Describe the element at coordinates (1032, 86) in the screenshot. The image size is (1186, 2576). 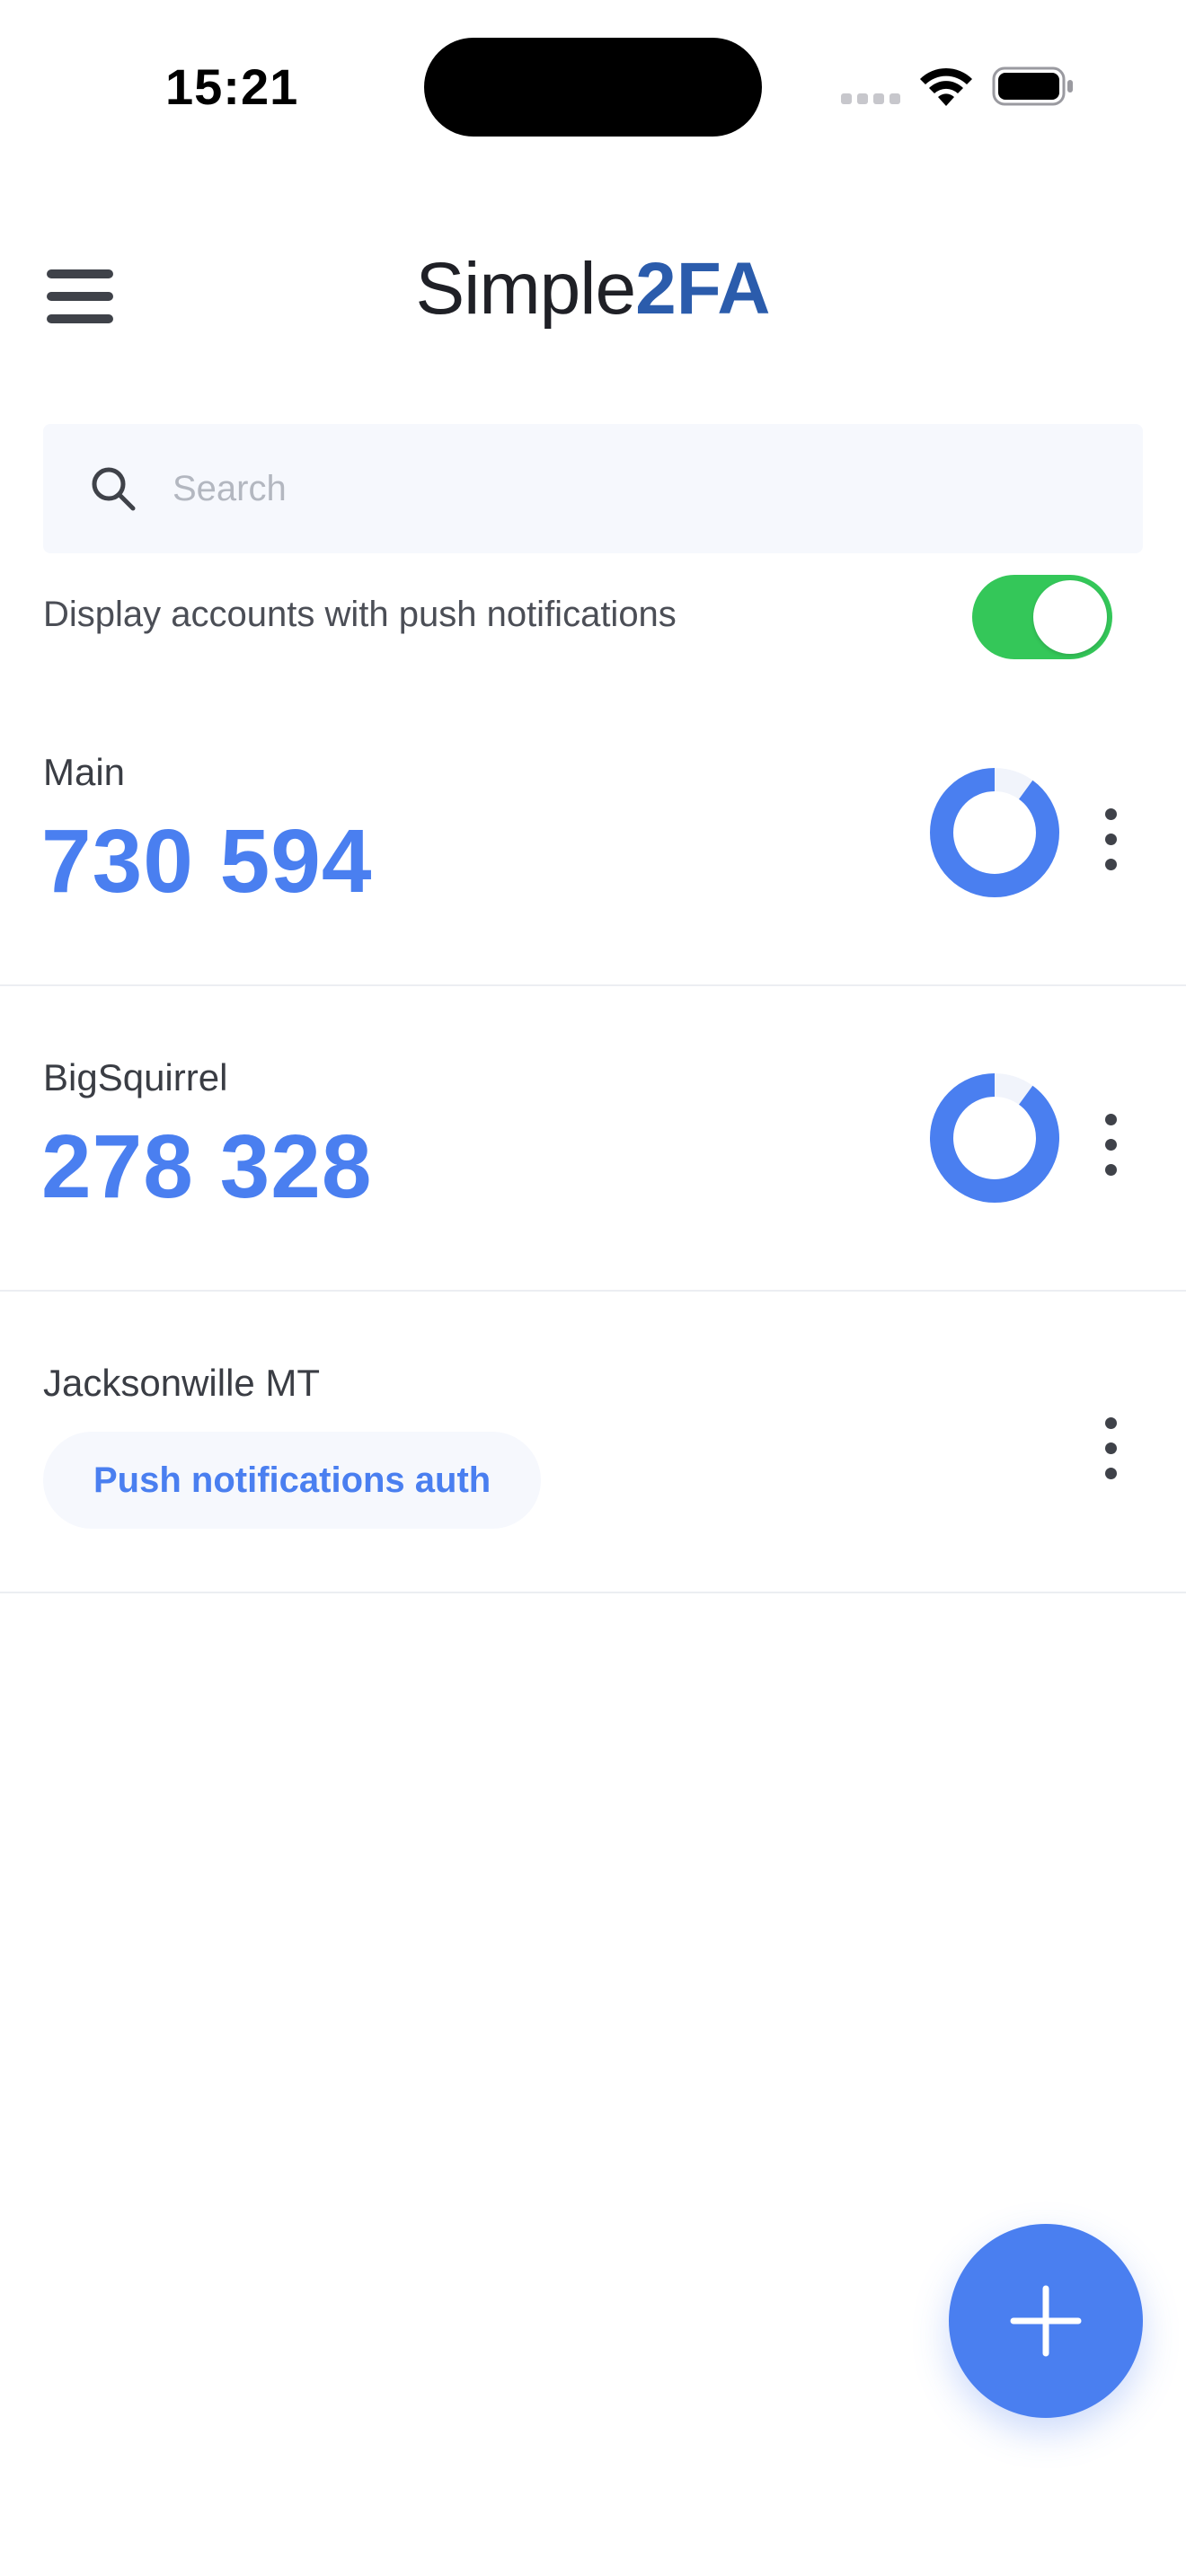
I see `battery-icon` at that location.